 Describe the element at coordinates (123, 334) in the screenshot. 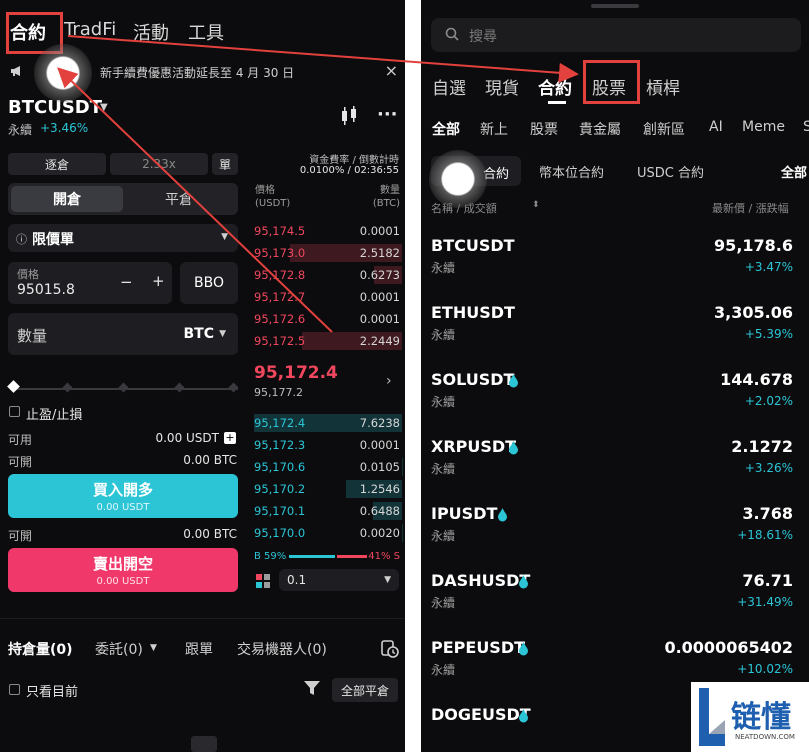

I see `quantity-input: 數量 BTC ▼` at that location.